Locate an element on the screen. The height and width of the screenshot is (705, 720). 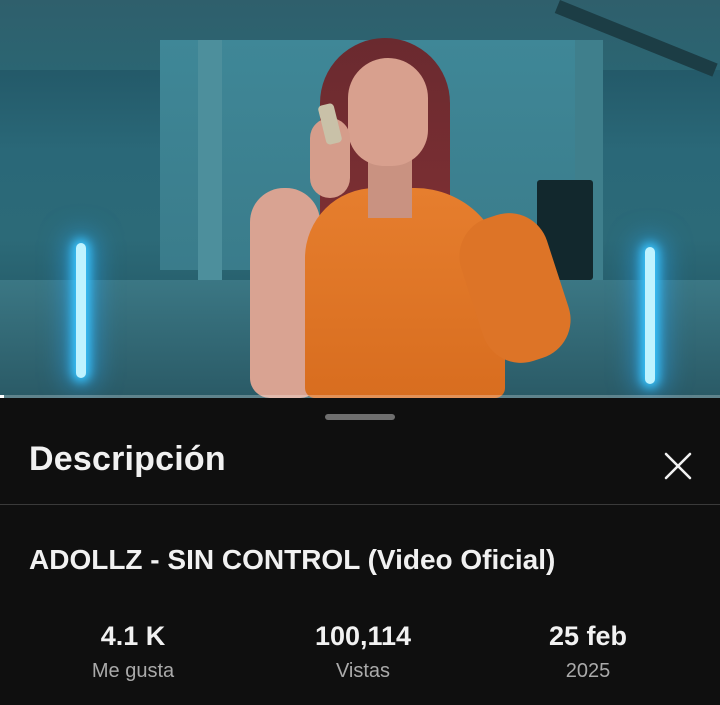
stat-date: 25 feb 2025 is located at coordinates (588, 651).